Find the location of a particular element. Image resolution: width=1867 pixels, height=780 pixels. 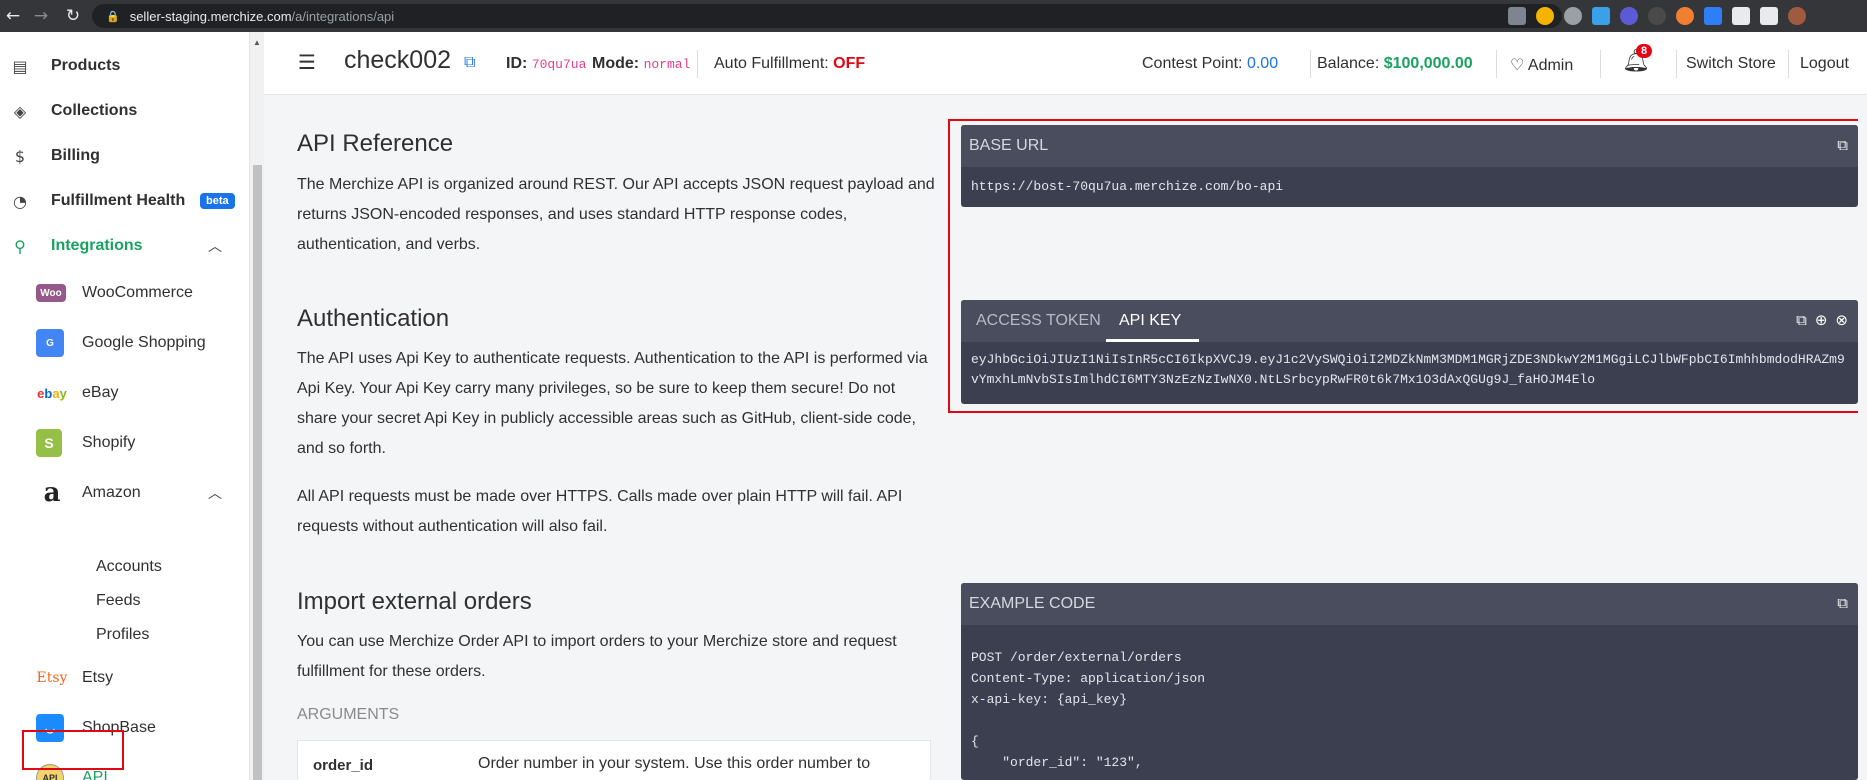

heart-icon: ♡ is located at coordinates (1517, 64).